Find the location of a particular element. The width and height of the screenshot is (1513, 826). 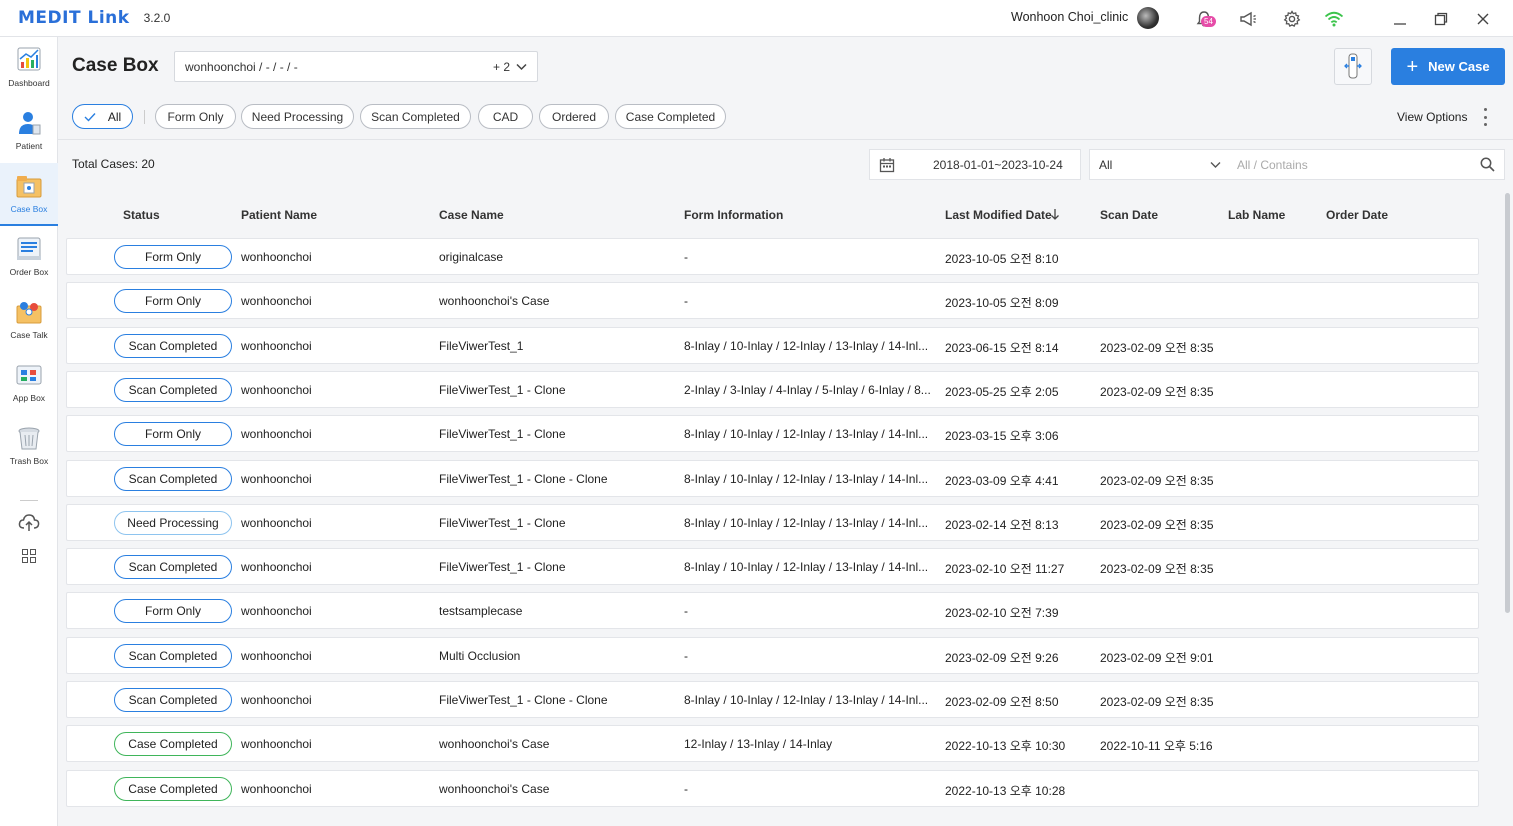

column-header-form-information: Form Information is located at coordinates (733, 215).